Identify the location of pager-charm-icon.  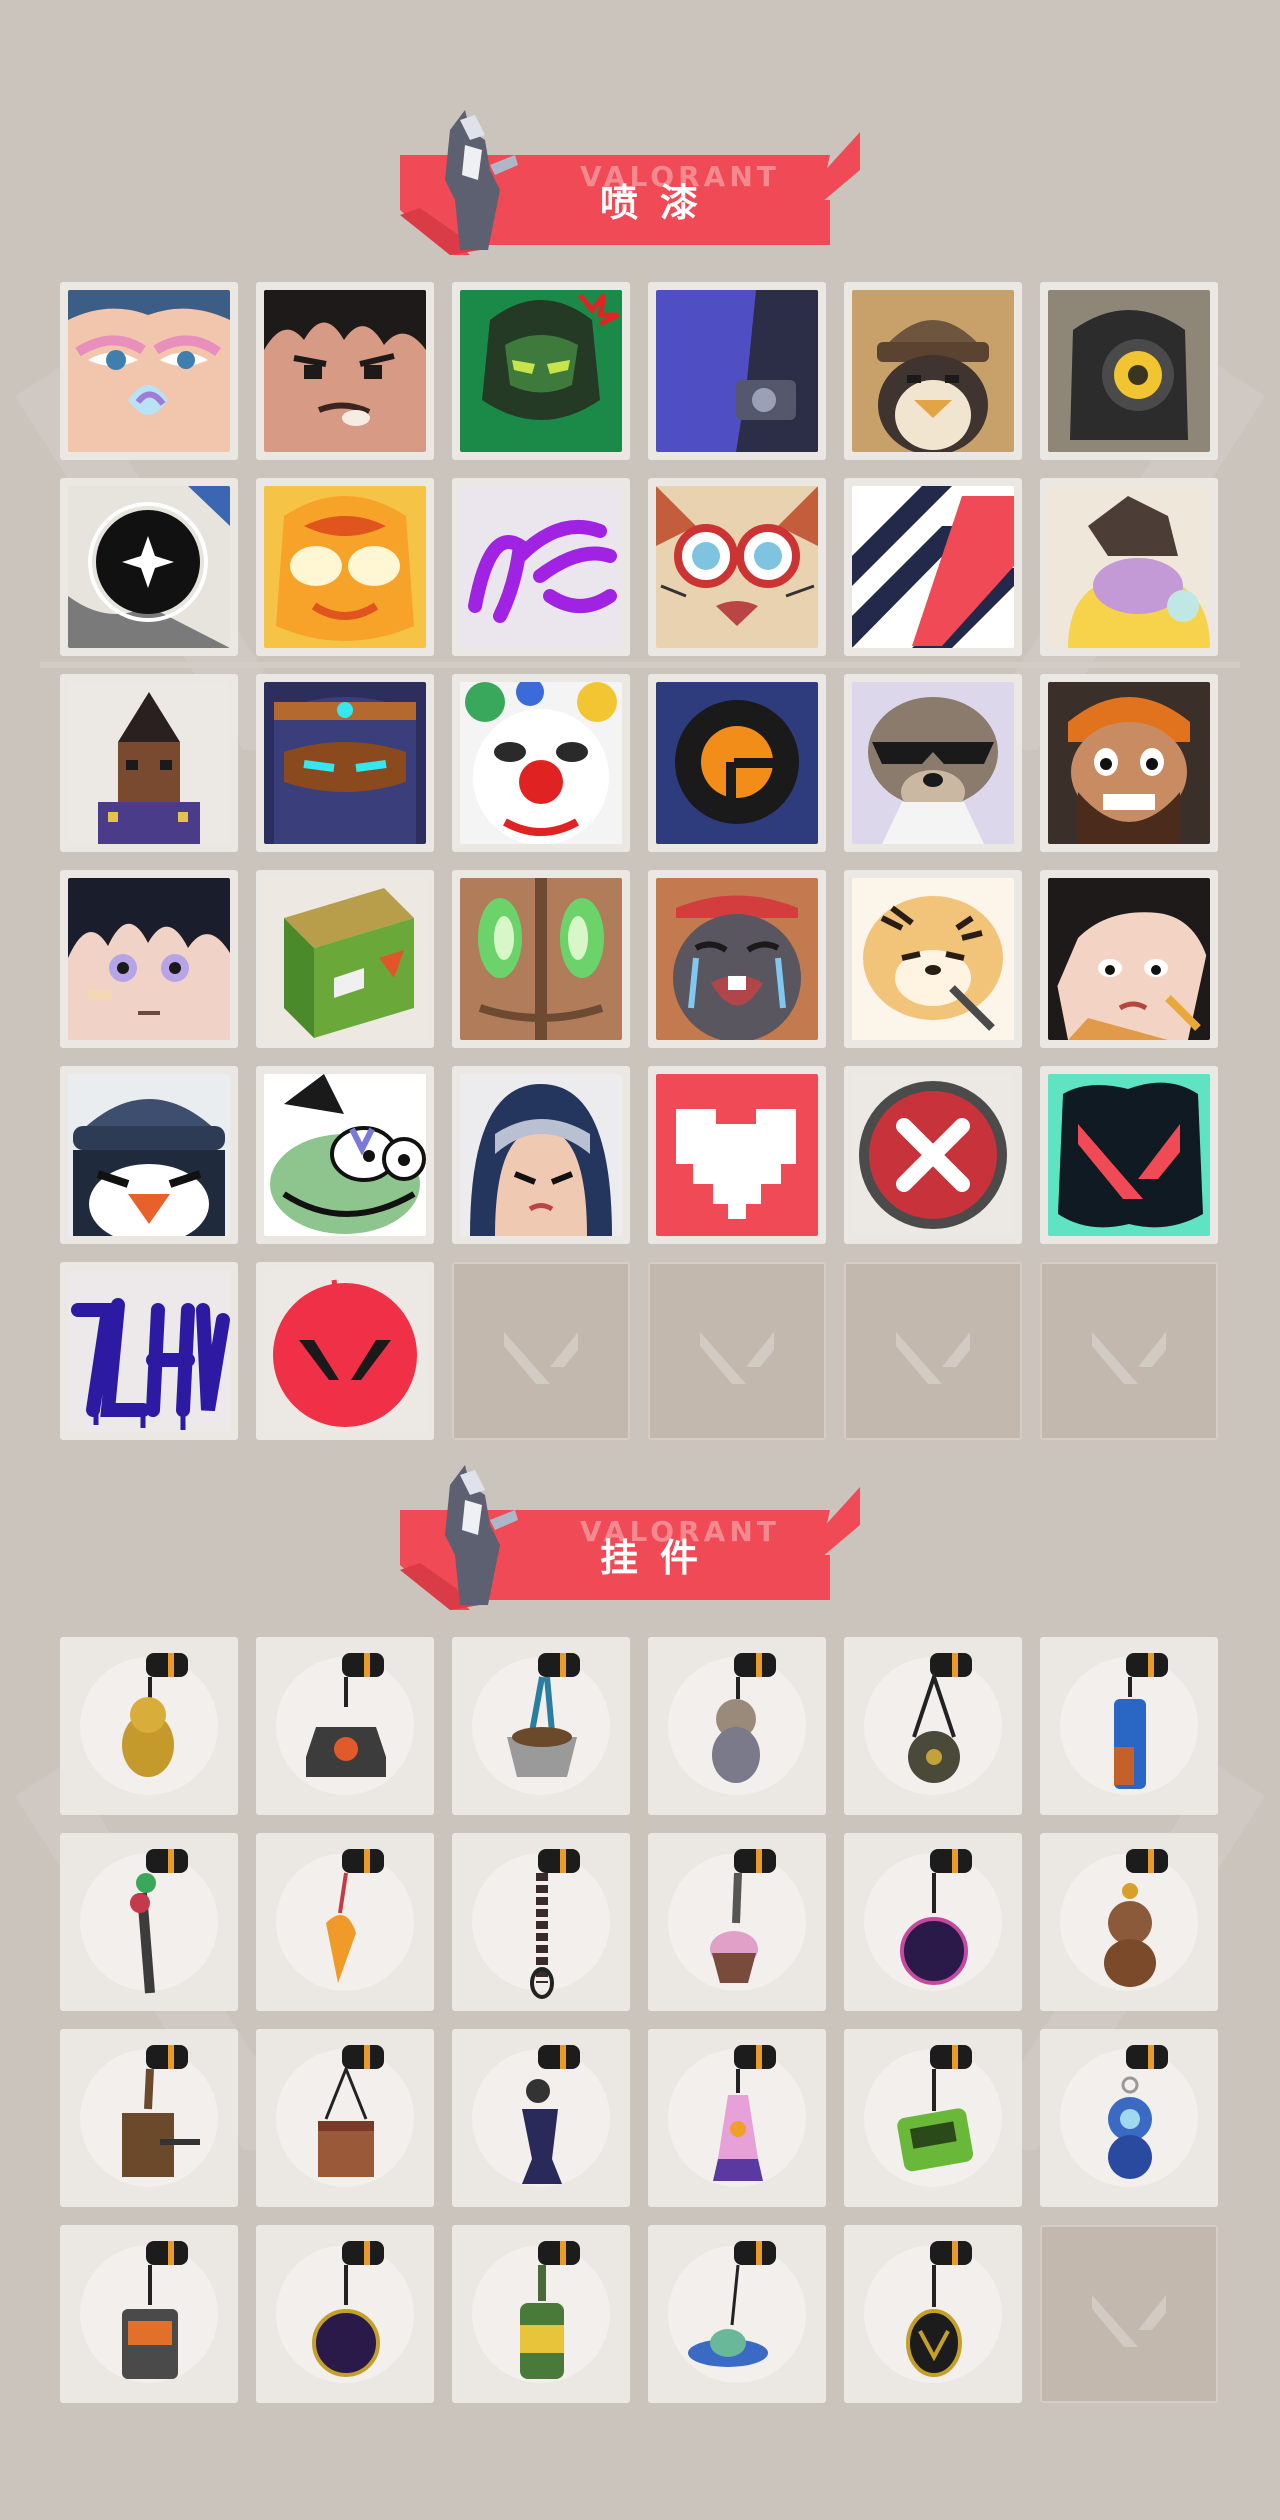
(935, 2108).